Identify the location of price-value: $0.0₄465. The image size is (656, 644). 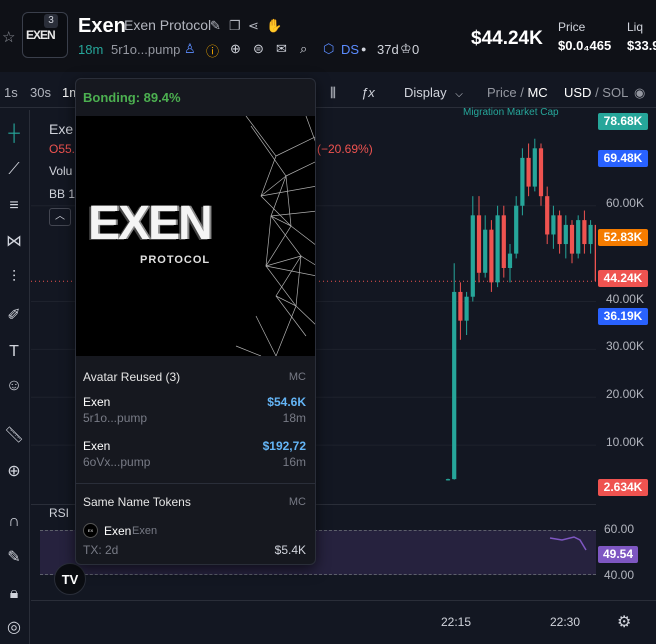
(585, 45).